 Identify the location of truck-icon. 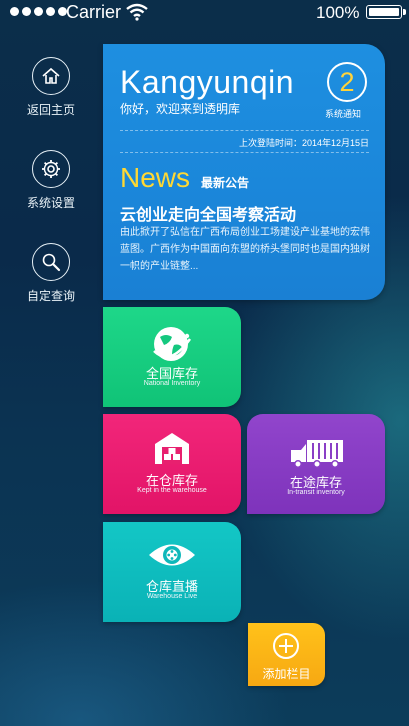
(317, 454).